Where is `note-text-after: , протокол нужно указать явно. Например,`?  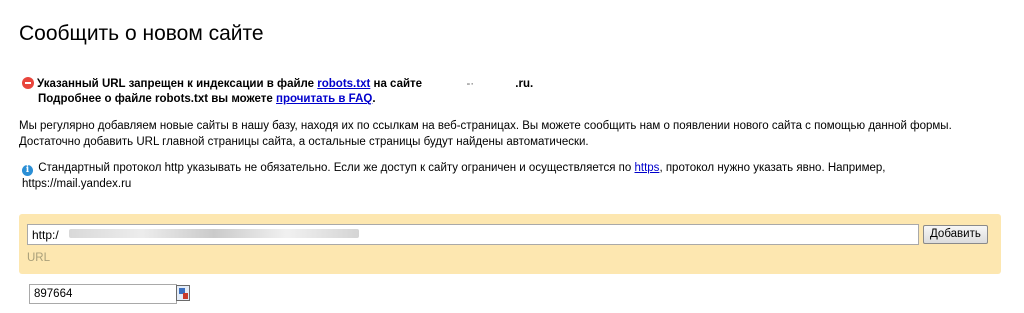 note-text-after: , протокол нужно указать явно. Например, is located at coordinates (772, 168).